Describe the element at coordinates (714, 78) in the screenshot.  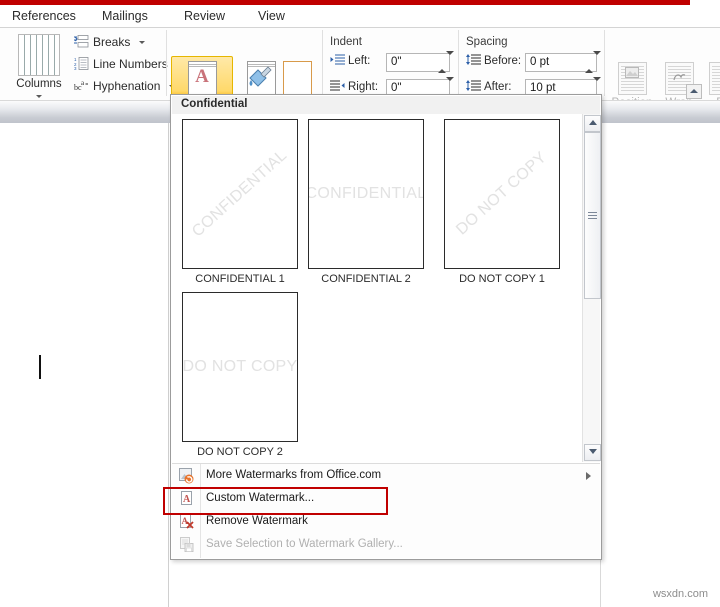
I see `bring-forward-icon` at that location.